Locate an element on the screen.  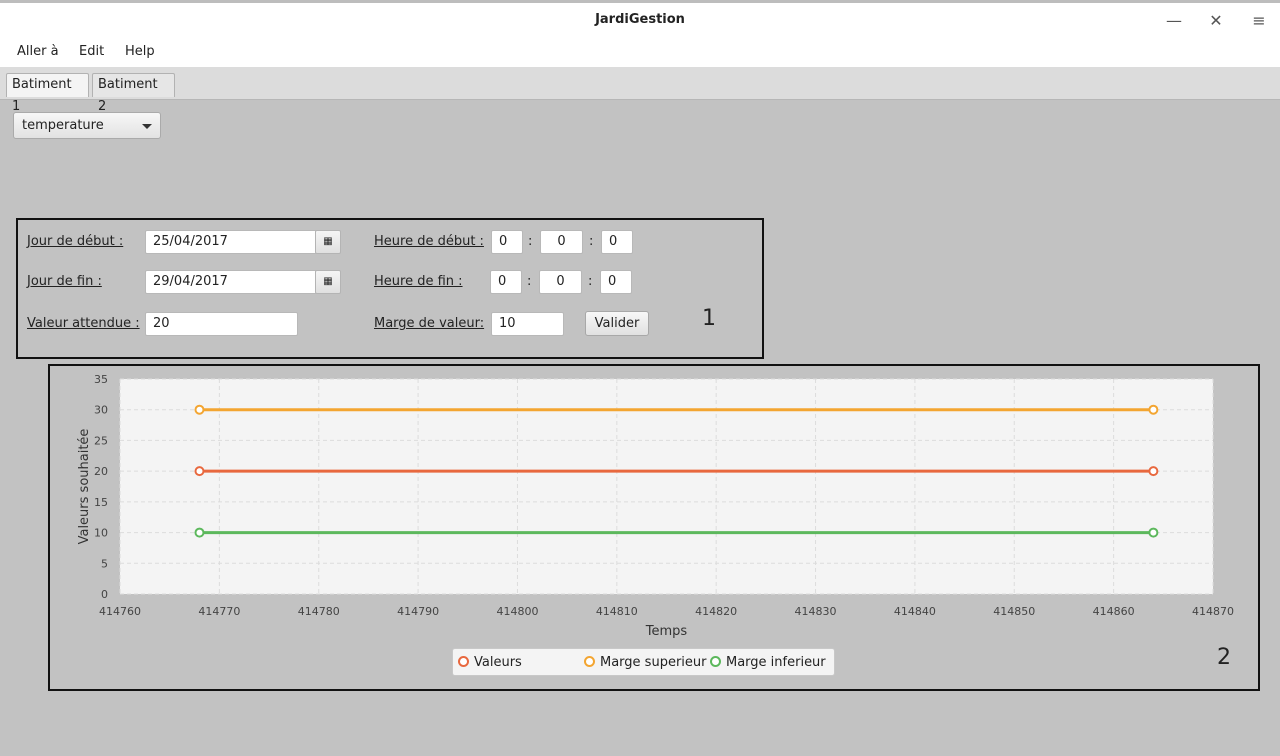
x-tick-label: 414810 is located at coordinates (617, 611).